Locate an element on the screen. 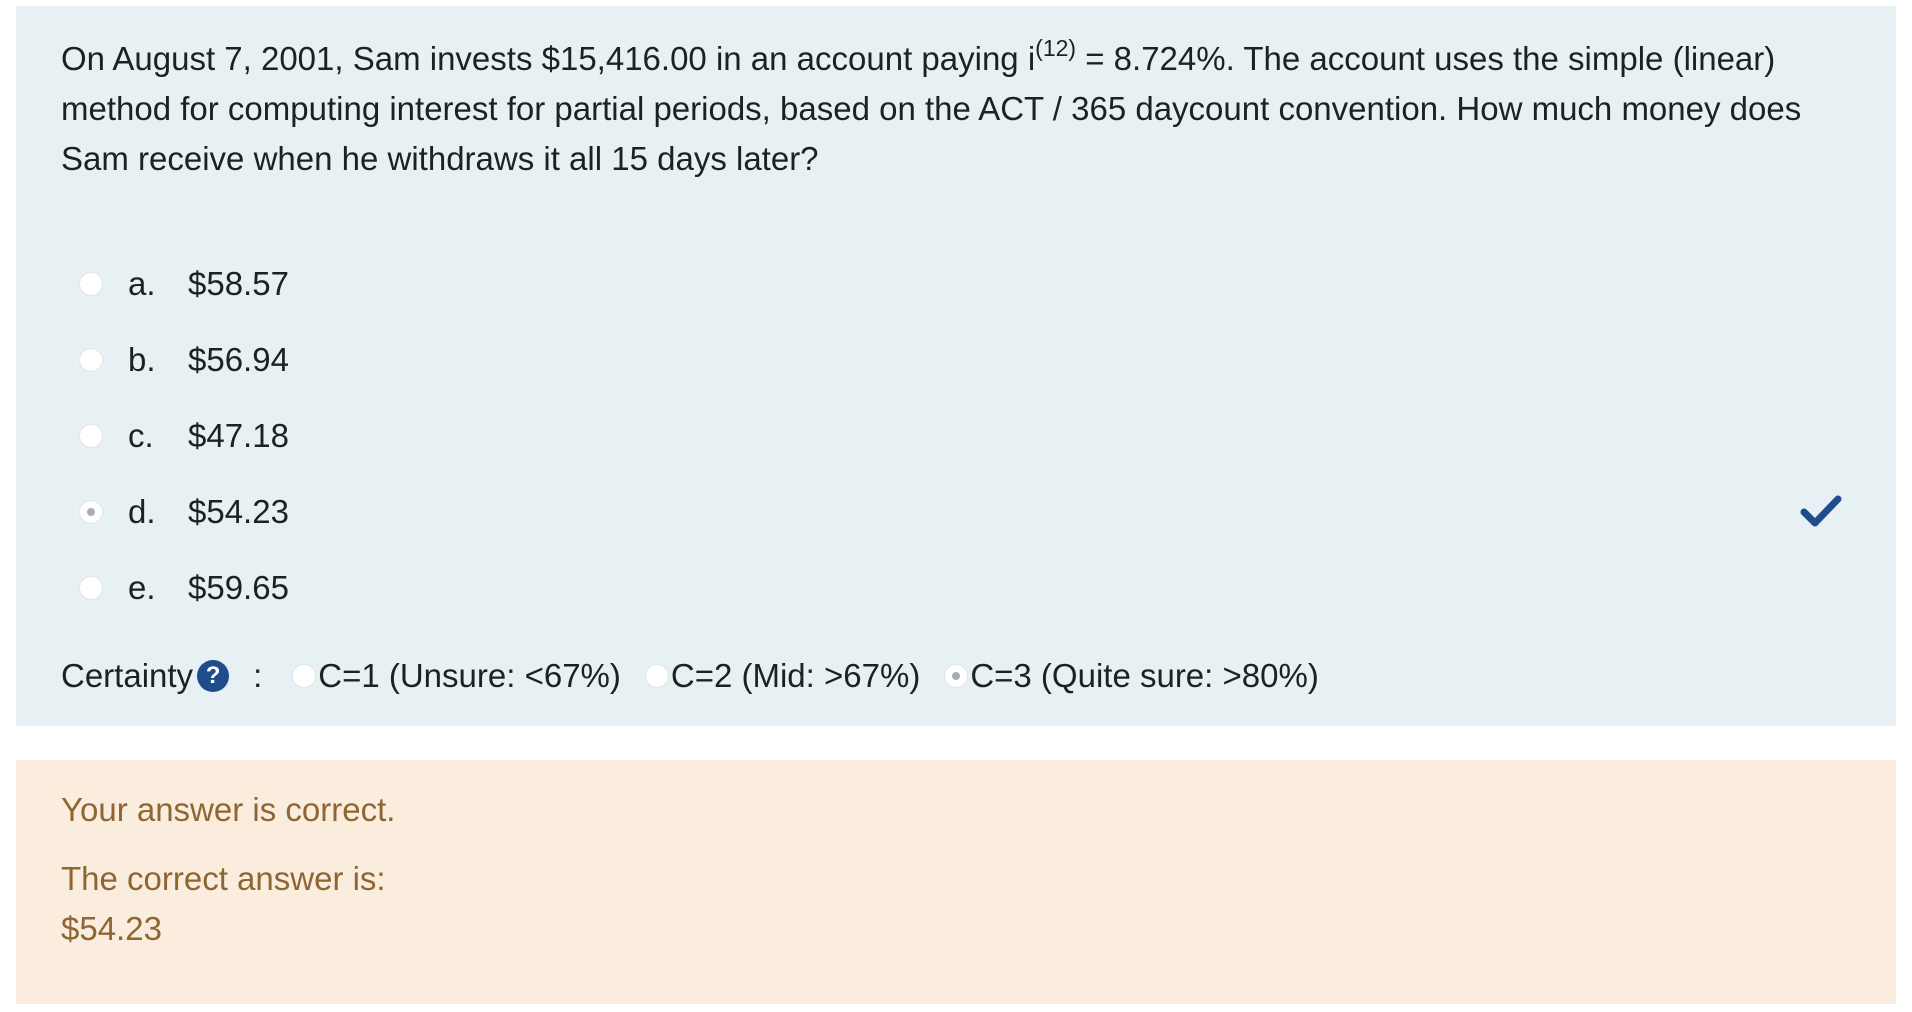  answer-radio-d is located at coordinates (91, 512).